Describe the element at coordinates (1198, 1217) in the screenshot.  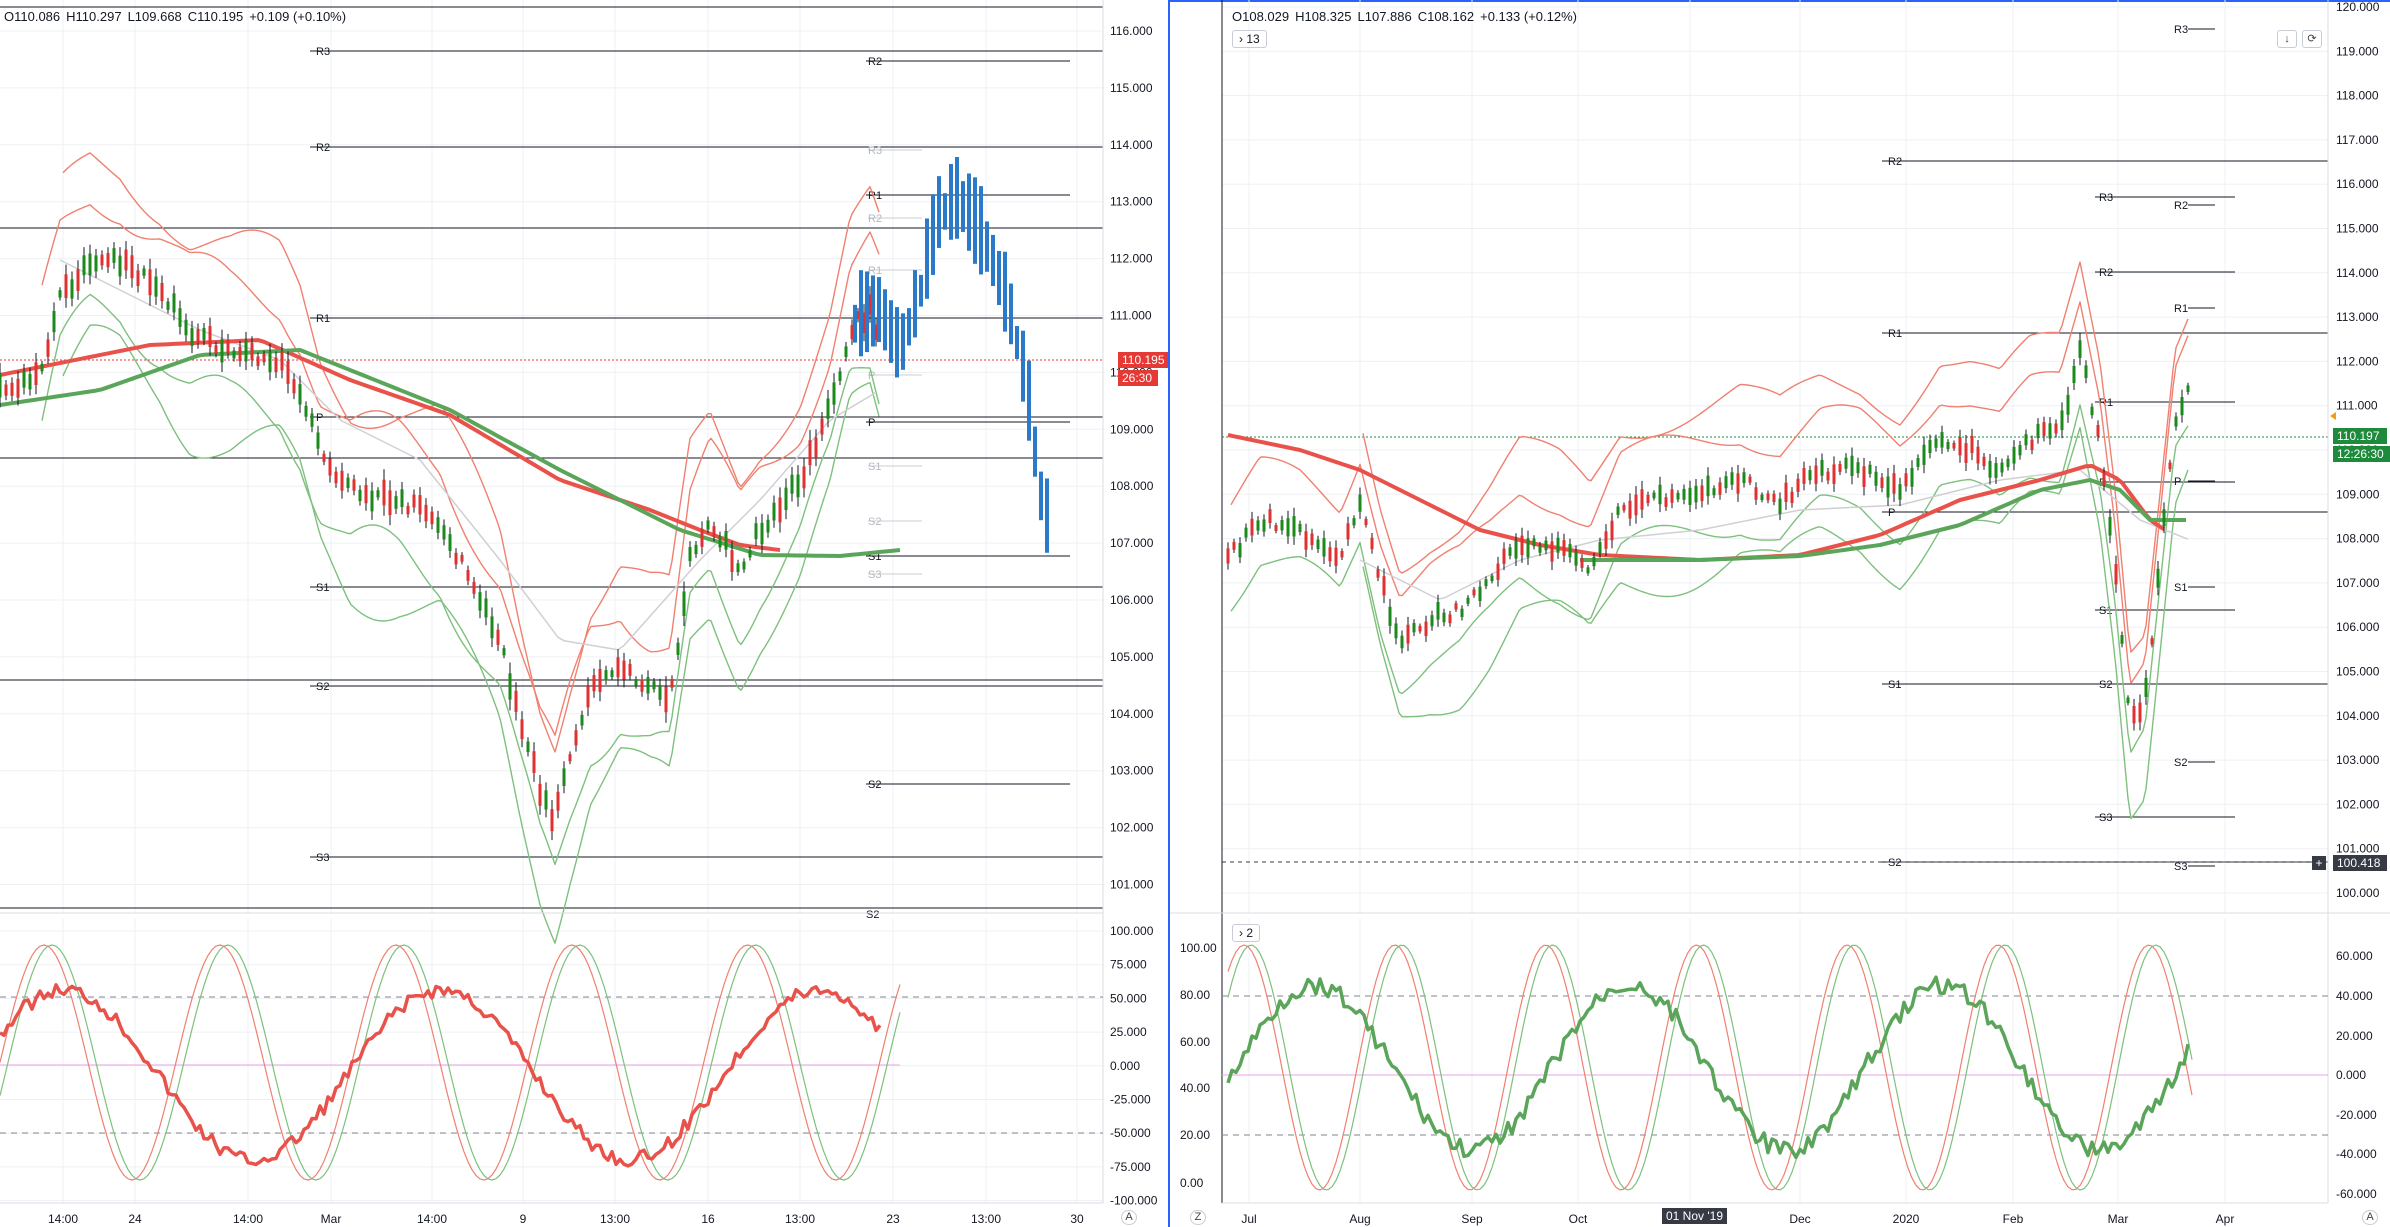
I see `zoom-button: Z` at that location.